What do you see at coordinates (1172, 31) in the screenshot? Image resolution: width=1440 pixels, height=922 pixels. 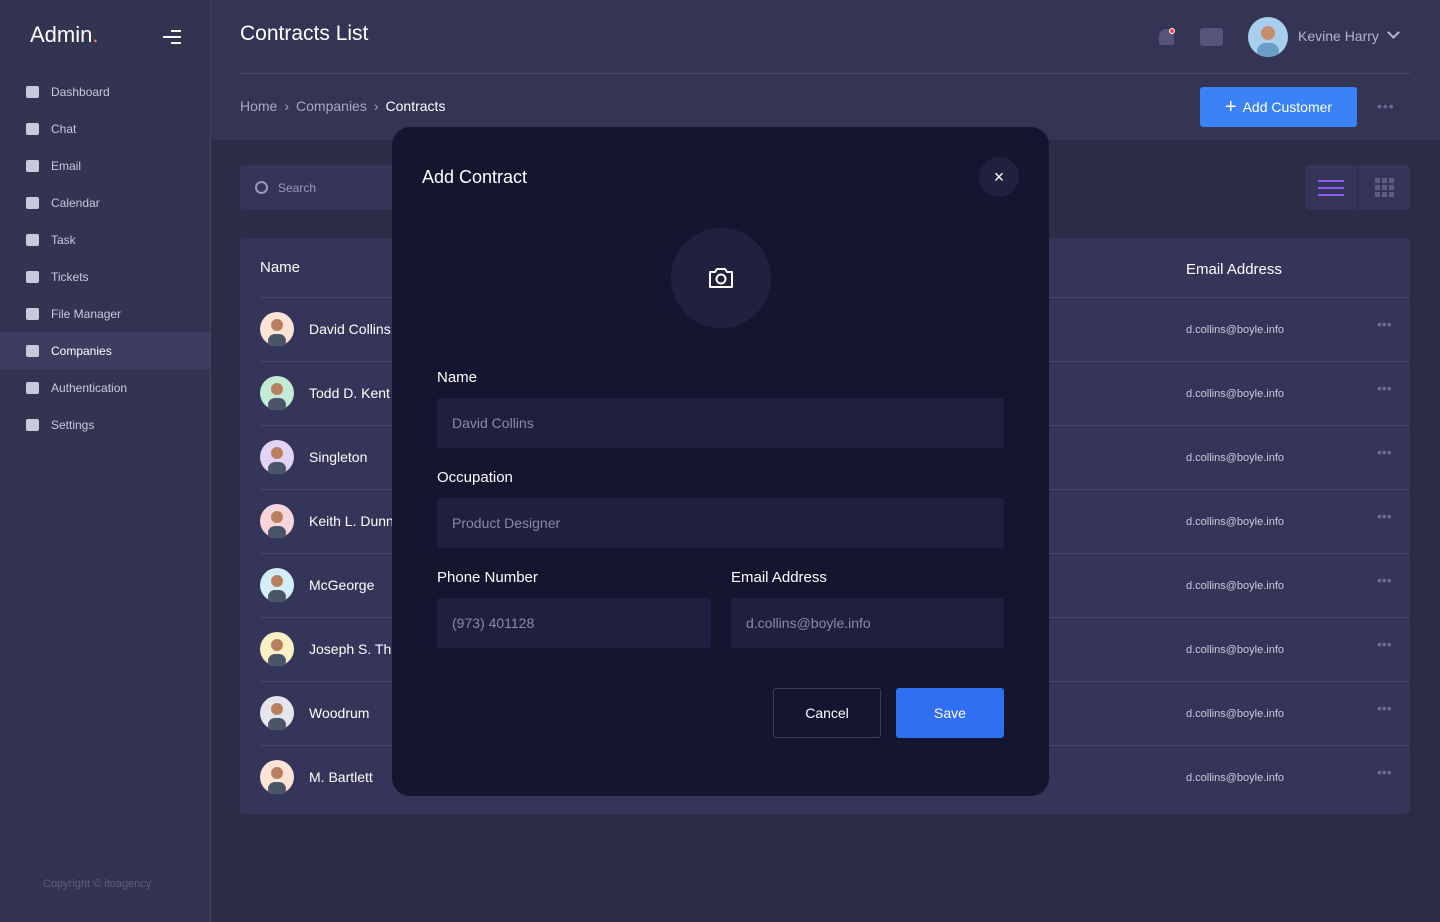 I see `notification-dot` at bounding box center [1172, 31].